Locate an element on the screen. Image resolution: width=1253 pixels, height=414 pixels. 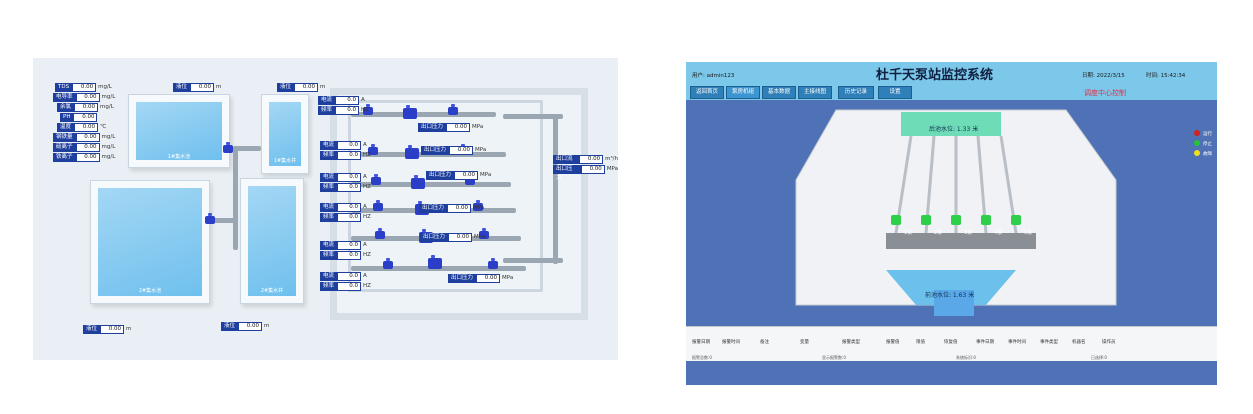
nav-history-button: 历史记录 is located at coordinates (856, 92).